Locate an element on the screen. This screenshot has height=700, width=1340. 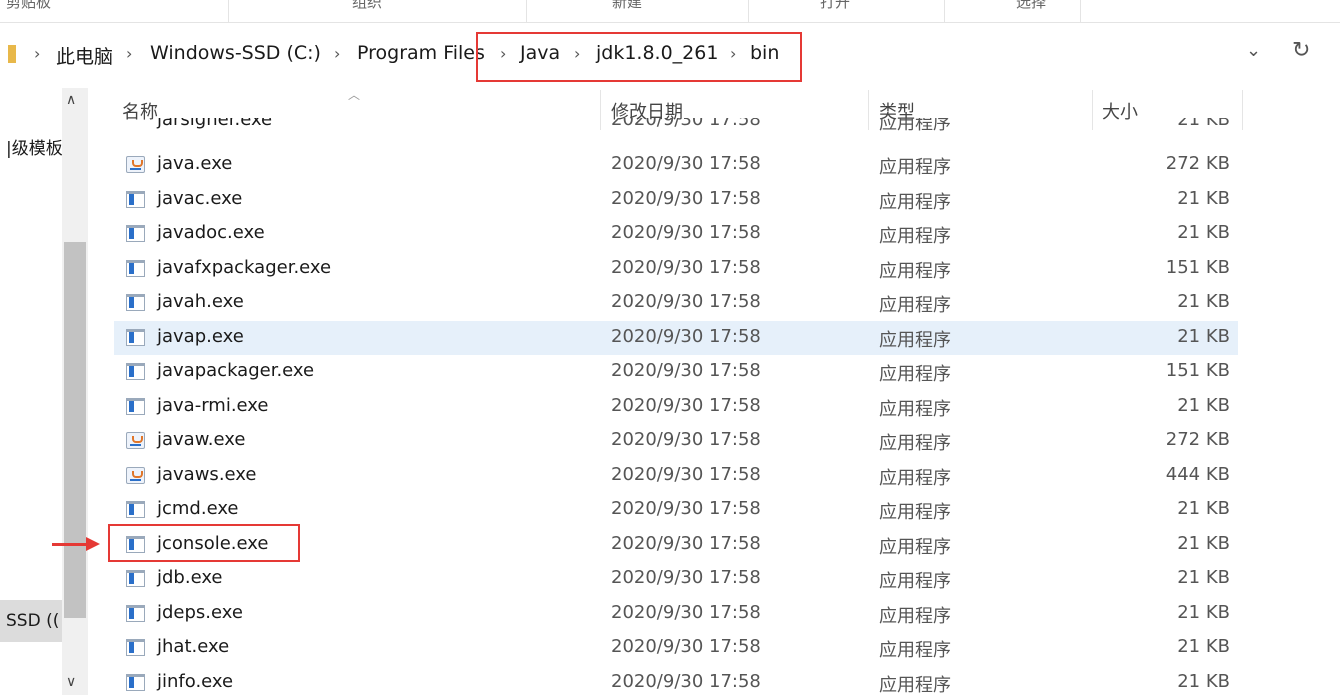
table-row: jinfo.exe 2020/9/30 17:58 应用程序 21 KB is located at coordinates (676, 683).